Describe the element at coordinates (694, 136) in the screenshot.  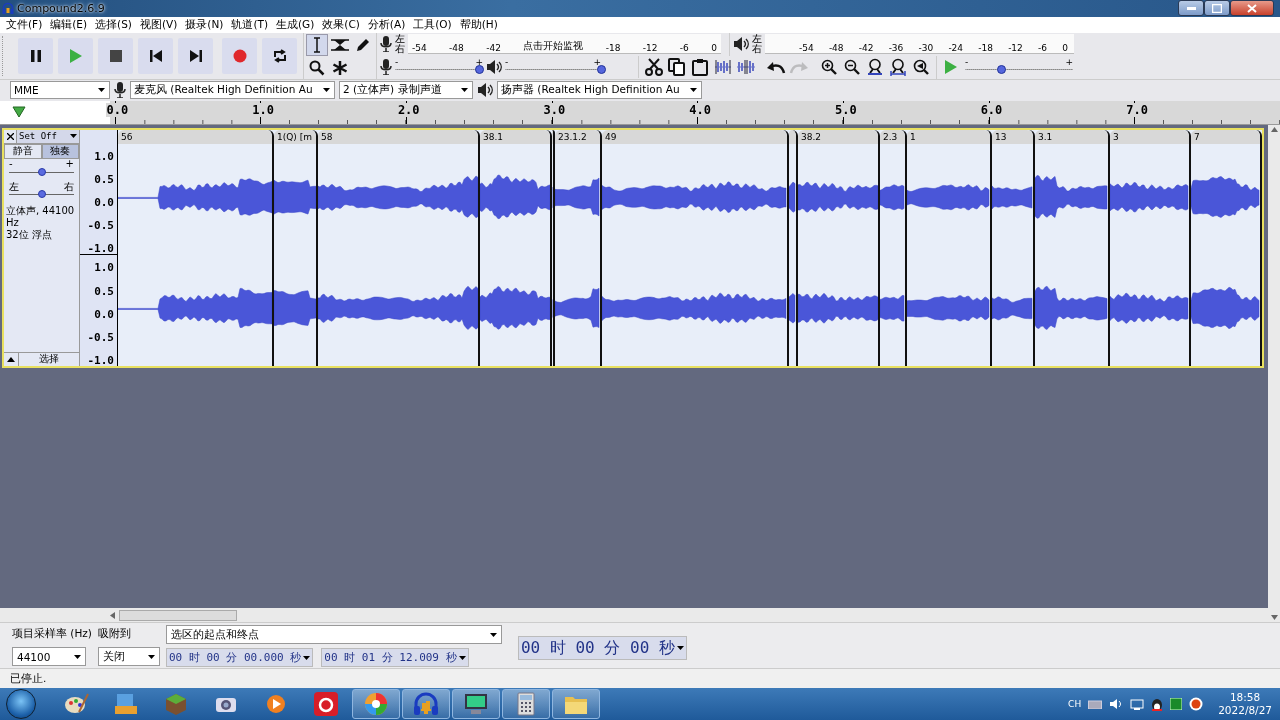
I see `clip-title-bar: 49` at that location.